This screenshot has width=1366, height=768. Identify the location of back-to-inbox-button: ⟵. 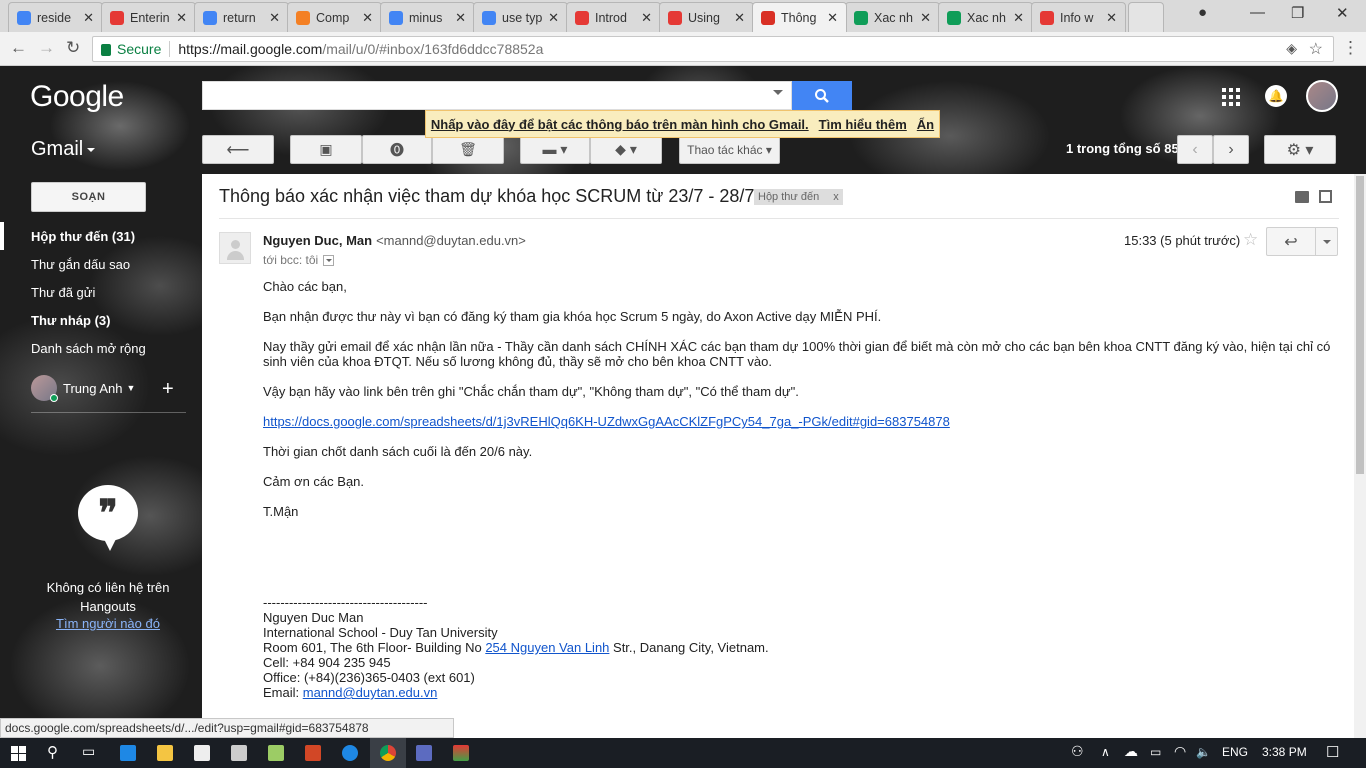
(238, 149).